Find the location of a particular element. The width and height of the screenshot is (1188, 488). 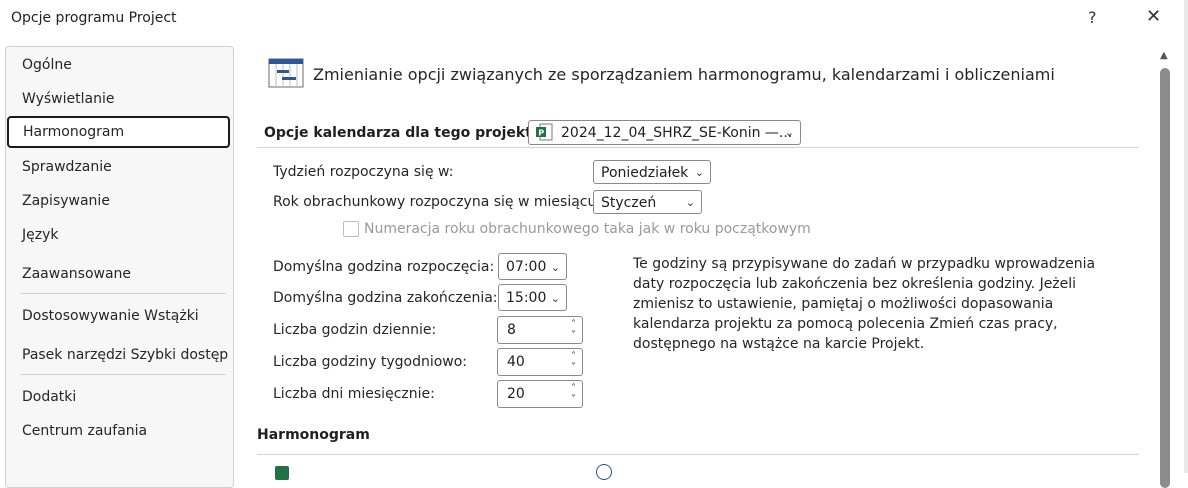

nav-item-centrum-zaufania: Centrum zaufania is located at coordinates (118, 431).